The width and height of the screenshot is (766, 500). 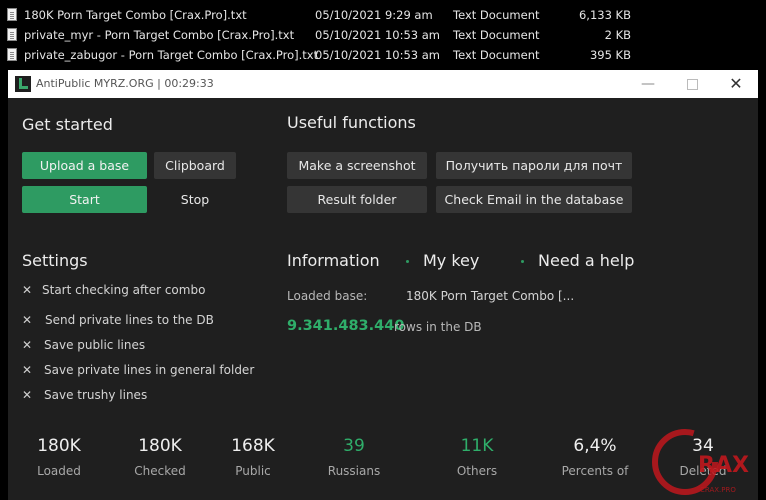 I want to click on stop-button: Stop, so click(x=195, y=199).